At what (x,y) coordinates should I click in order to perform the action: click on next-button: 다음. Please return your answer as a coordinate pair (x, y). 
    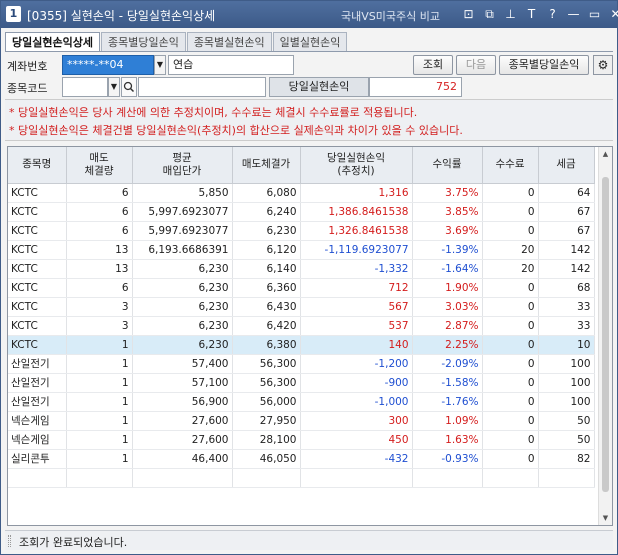
    Looking at the image, I should click on (476, 65).